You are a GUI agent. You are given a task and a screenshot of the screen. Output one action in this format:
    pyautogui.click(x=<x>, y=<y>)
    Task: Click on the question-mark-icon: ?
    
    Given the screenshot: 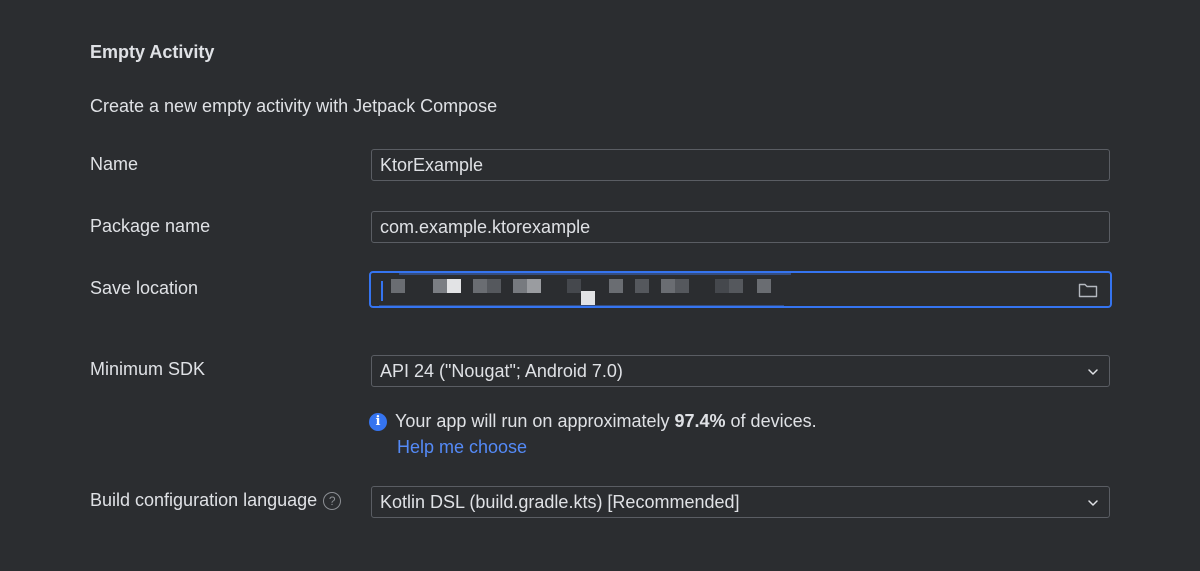 What is the action you would take?
    pyautogui.click(x=332, y=500)
    